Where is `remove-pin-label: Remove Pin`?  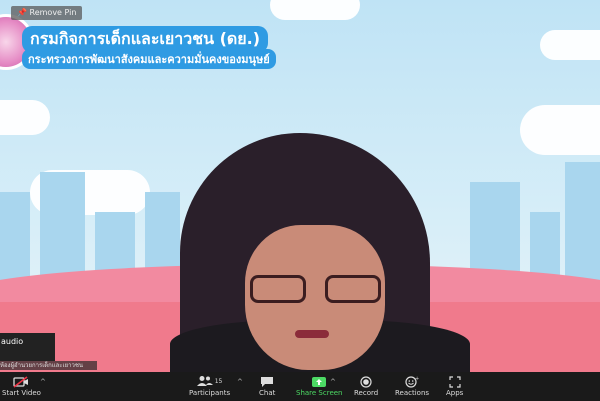
remove-pin-label: Remove Pin is located at coordinates (53, 12).